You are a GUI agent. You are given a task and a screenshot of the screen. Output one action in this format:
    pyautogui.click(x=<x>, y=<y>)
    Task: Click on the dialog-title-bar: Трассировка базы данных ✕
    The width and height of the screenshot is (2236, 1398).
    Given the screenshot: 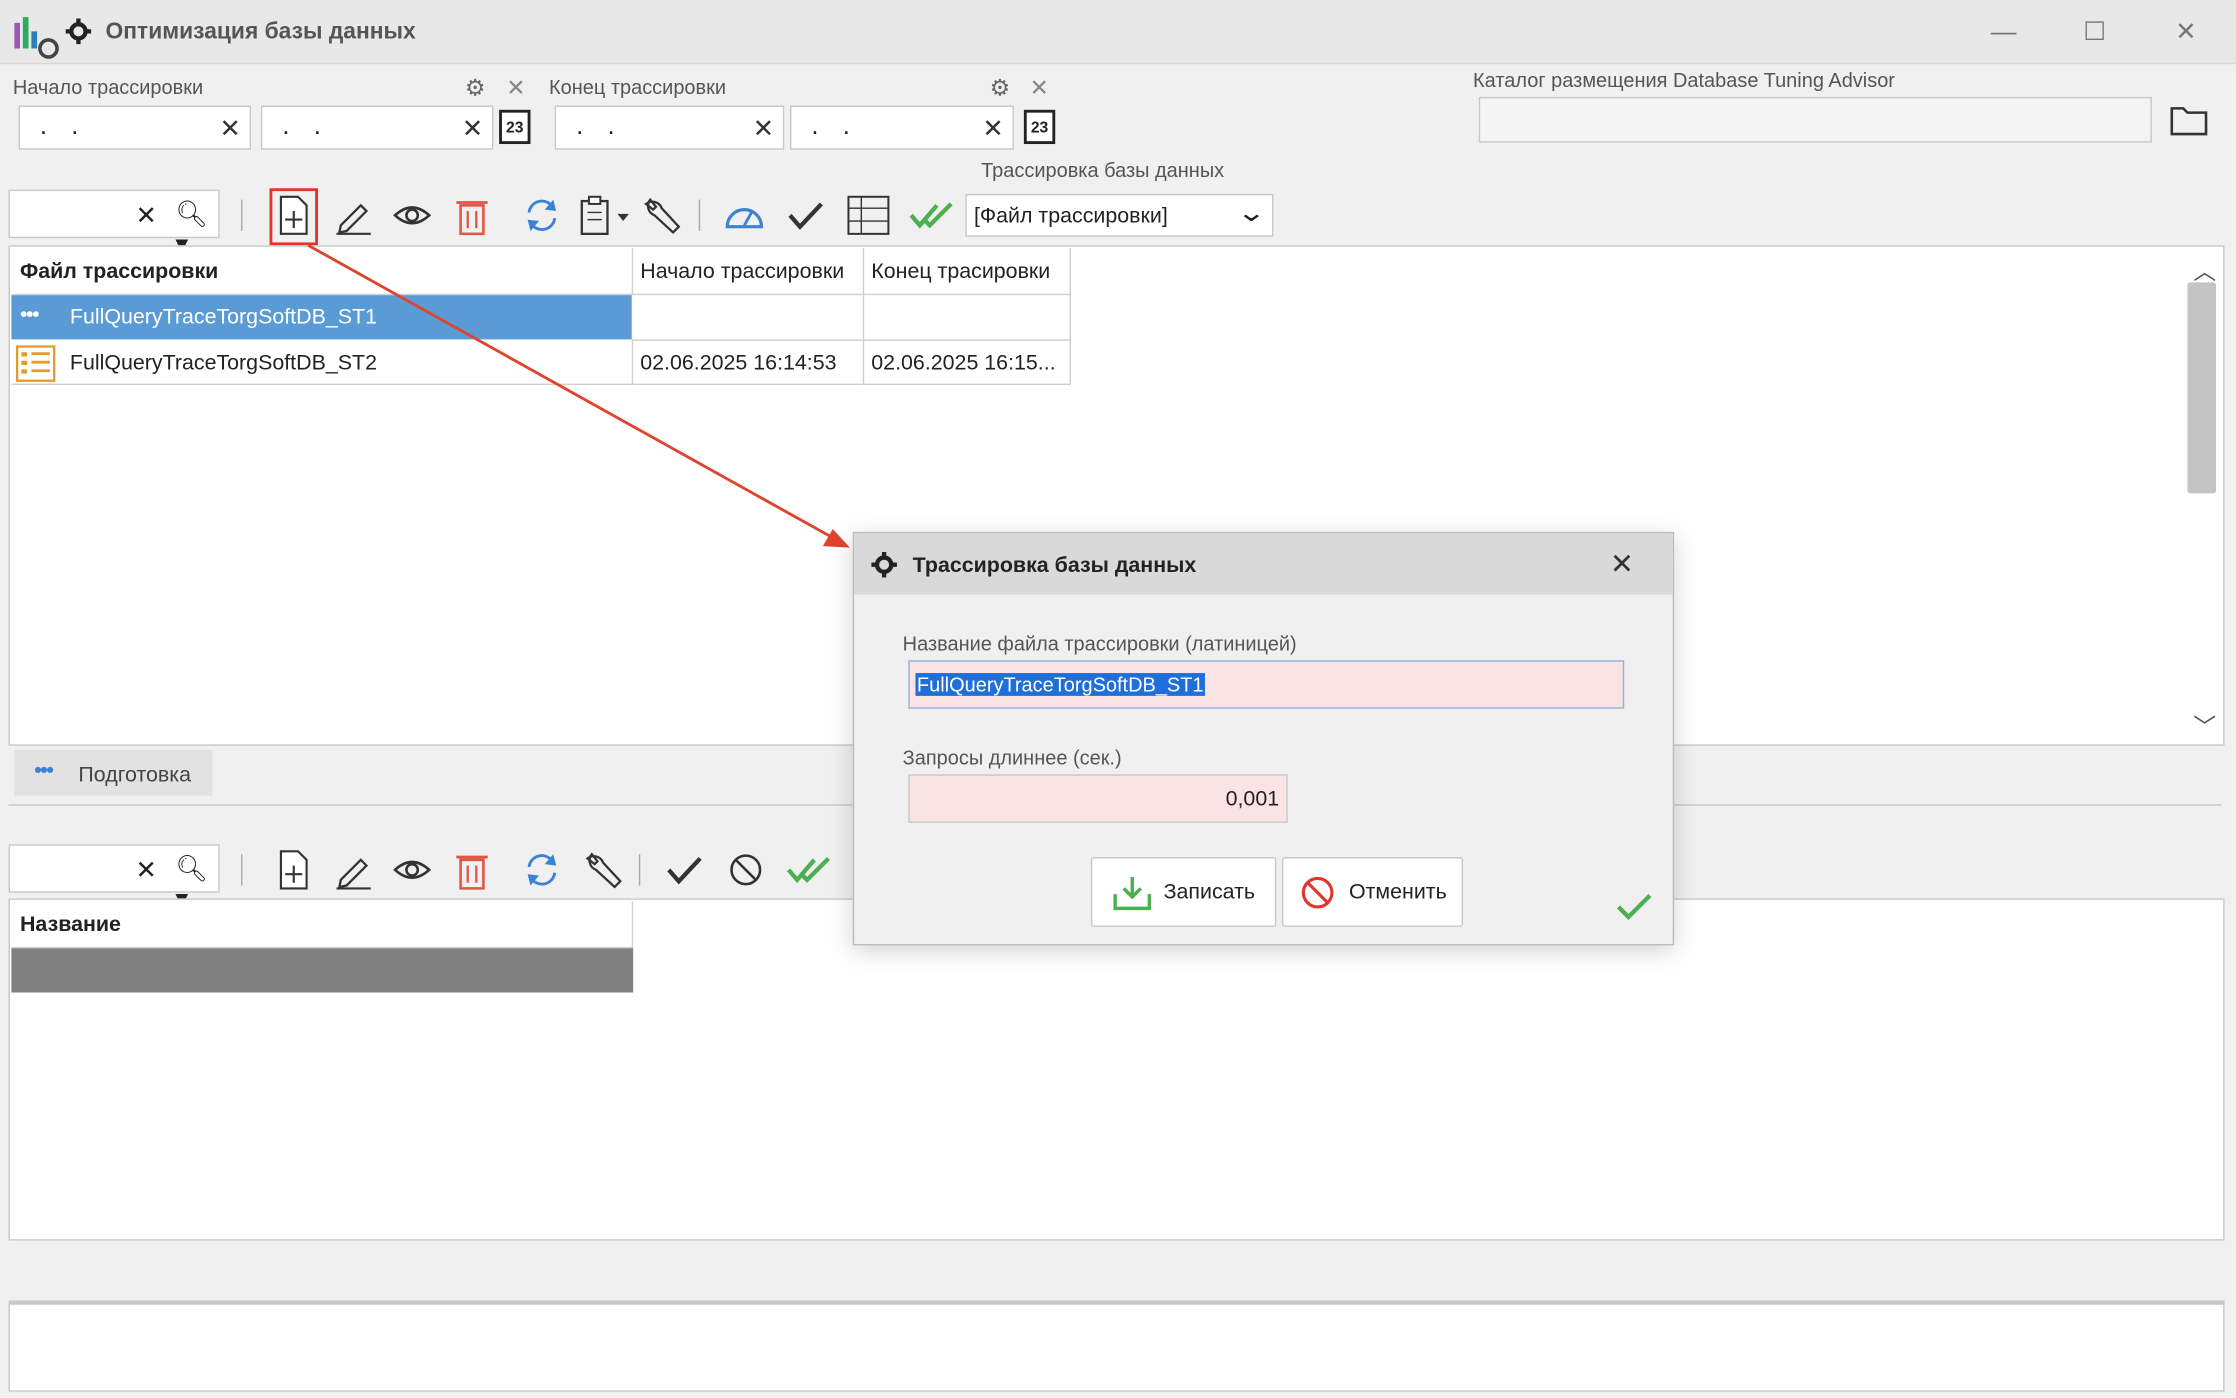 What is the action you would take?
    pyautogui.click(x=1263, y=564)
    